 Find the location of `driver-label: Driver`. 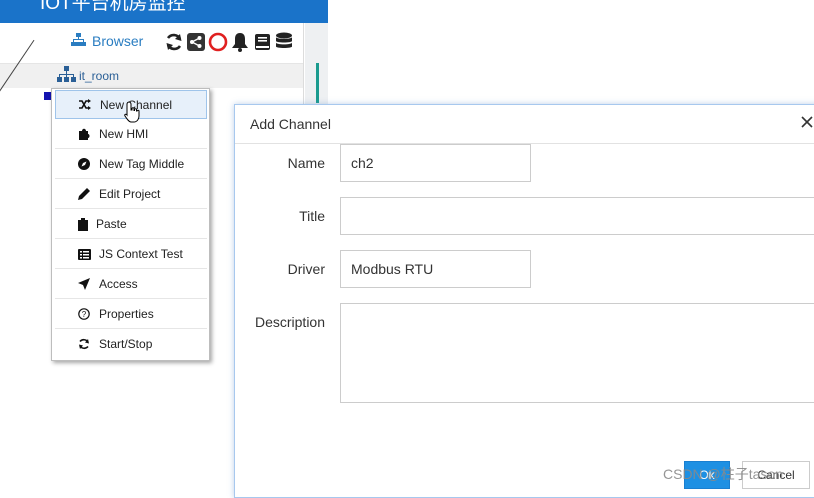

driver-label: Driver is located at coordinates (306, 269).